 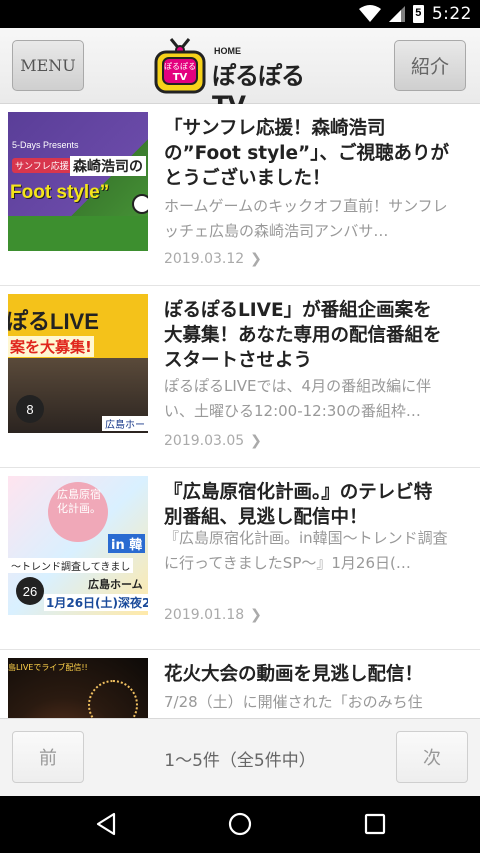 I want to click on thumb-text: Foot style”, so click(x=60, y=192).